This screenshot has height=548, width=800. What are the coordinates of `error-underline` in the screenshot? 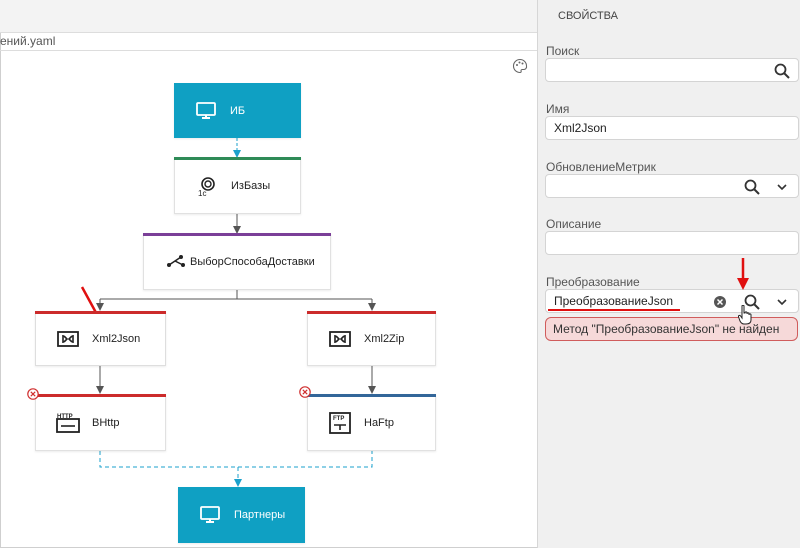 It's located at (614, 310).